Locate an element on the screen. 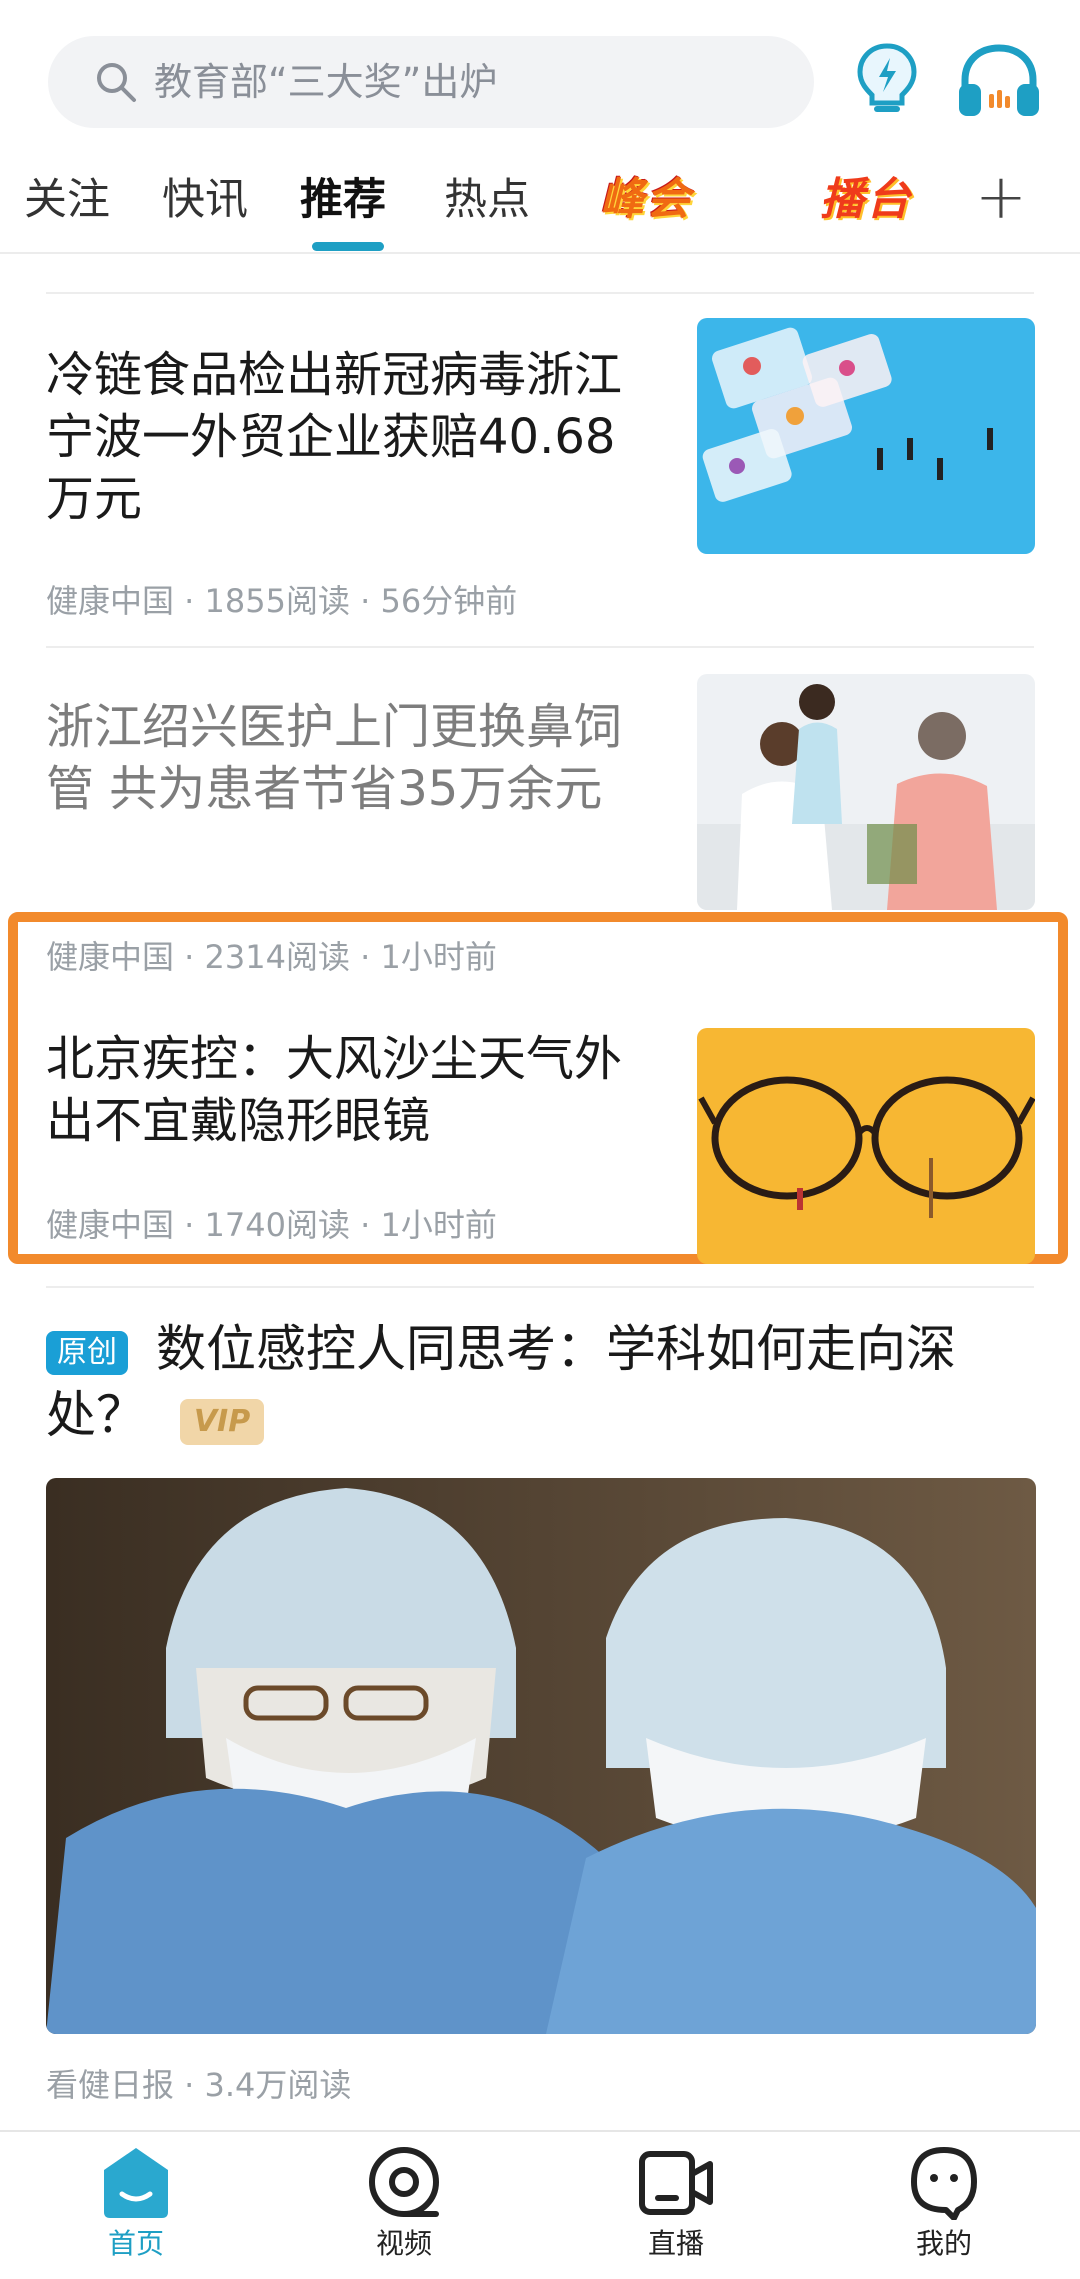 This screenshot has width=1080, height=2279. article-title: 冷链食品检出新冠病毒浙江宁波一外贸企业获赔40.68万元 is located at coordinates (334, 437).